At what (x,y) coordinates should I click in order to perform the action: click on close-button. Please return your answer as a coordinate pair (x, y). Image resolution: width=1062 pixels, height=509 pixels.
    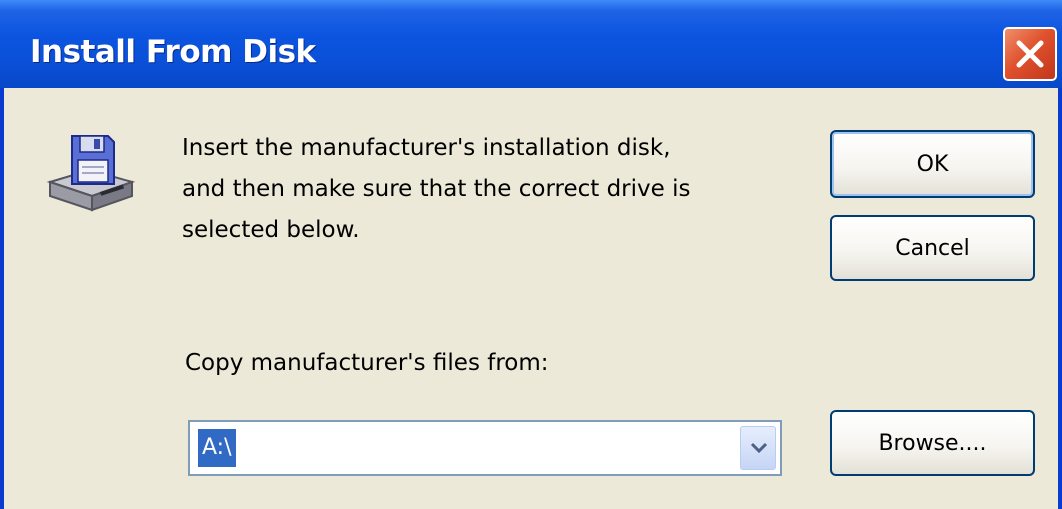
    Looking at the image, I should click on (1030, 54).